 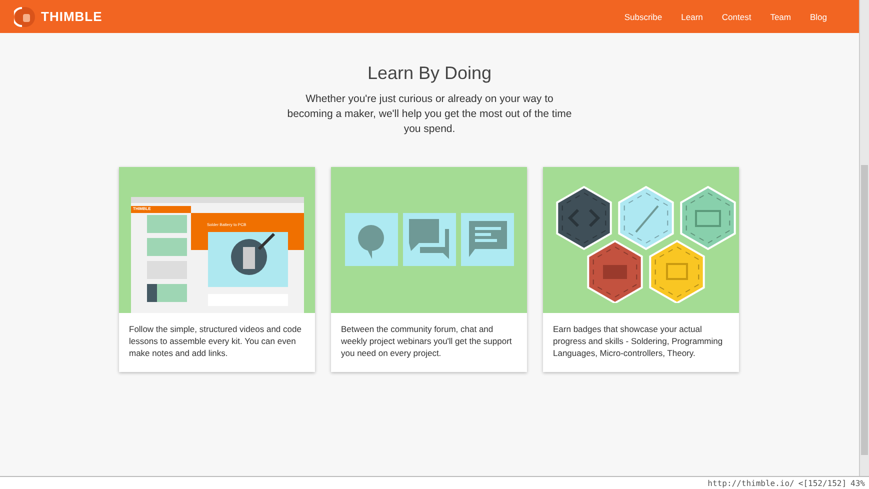 What do you see at coordinates (215, 341) in the screenshot?
I see `card-description: Follow the simple, structured videos and code lessons to assemble every kit. You can even make notes and add links.` at bounding box center [215, 341].